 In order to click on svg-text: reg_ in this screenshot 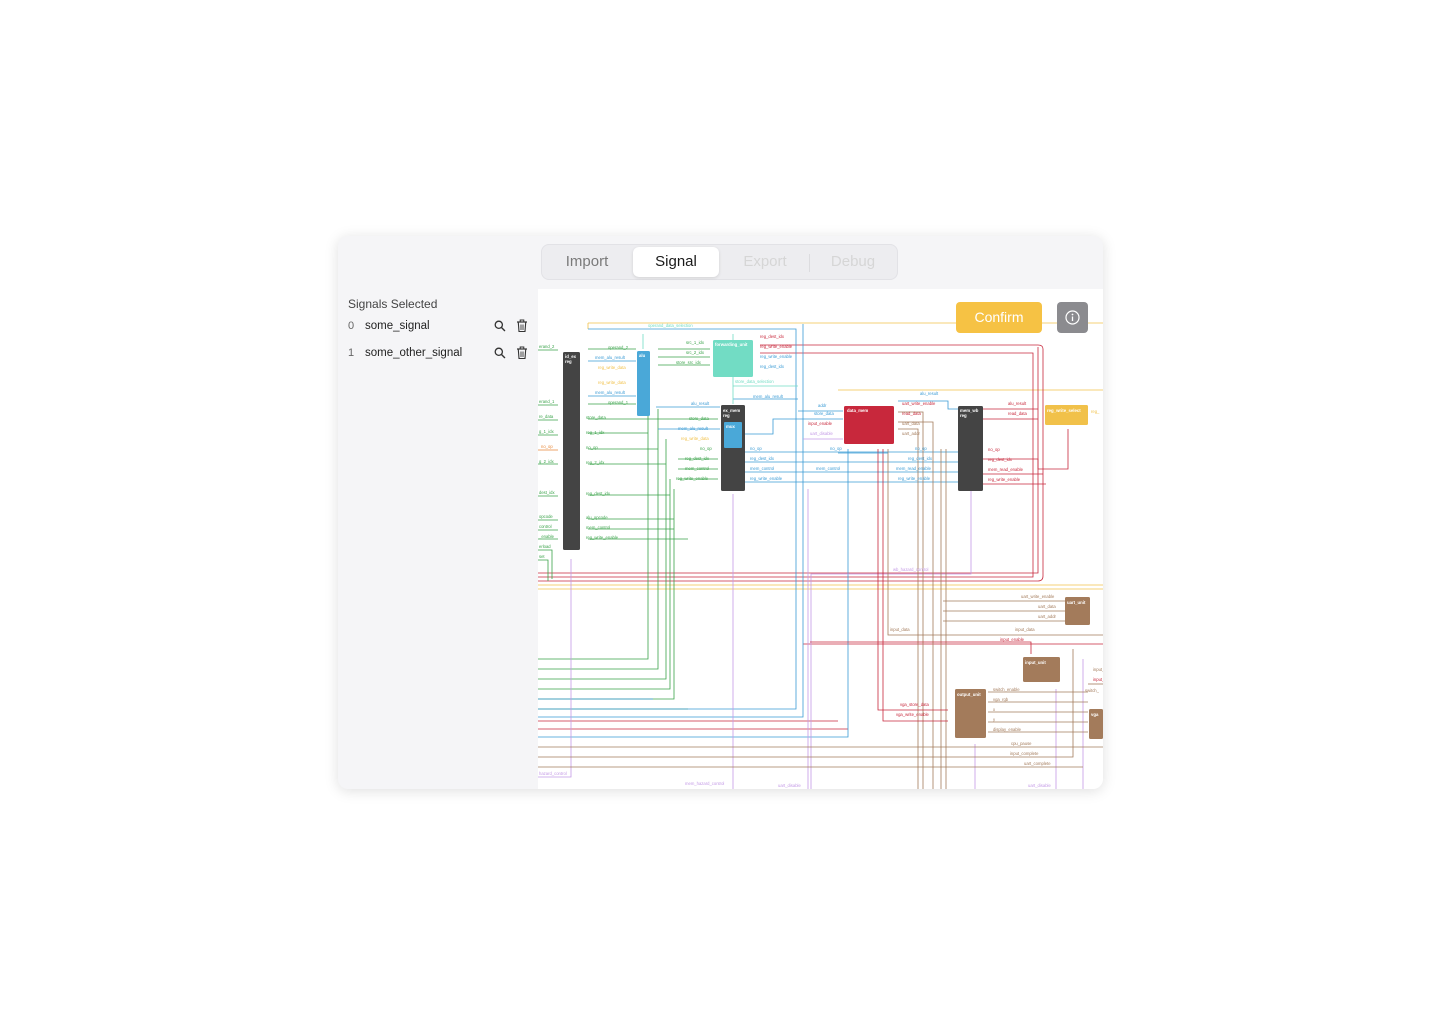, I will do `click(1095, 411)`.